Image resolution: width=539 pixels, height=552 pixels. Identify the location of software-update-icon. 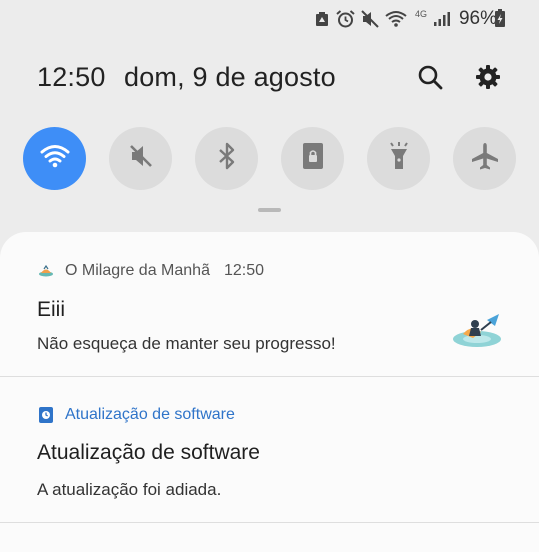
(46, 415).